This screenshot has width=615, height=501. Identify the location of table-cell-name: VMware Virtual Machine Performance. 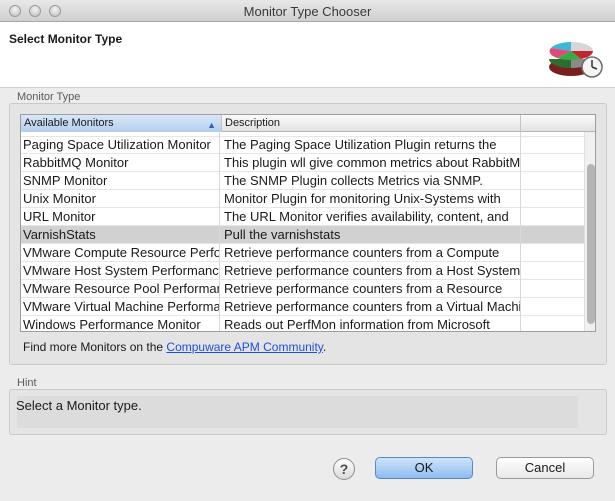
(121, 307).